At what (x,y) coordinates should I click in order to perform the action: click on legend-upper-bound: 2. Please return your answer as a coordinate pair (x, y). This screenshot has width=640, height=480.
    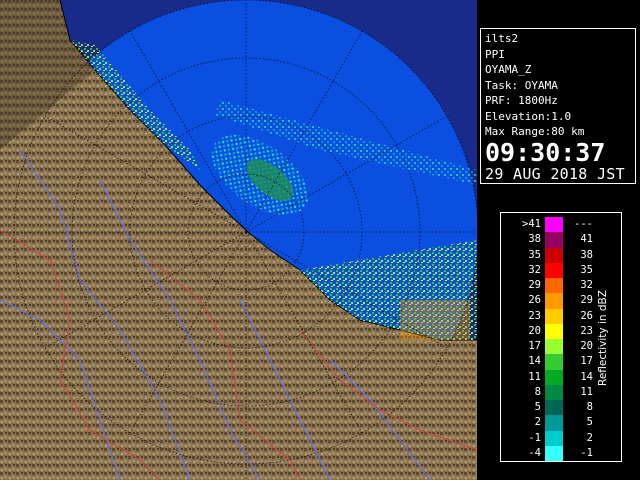
    Looking at the image, I should click on (589, 437).